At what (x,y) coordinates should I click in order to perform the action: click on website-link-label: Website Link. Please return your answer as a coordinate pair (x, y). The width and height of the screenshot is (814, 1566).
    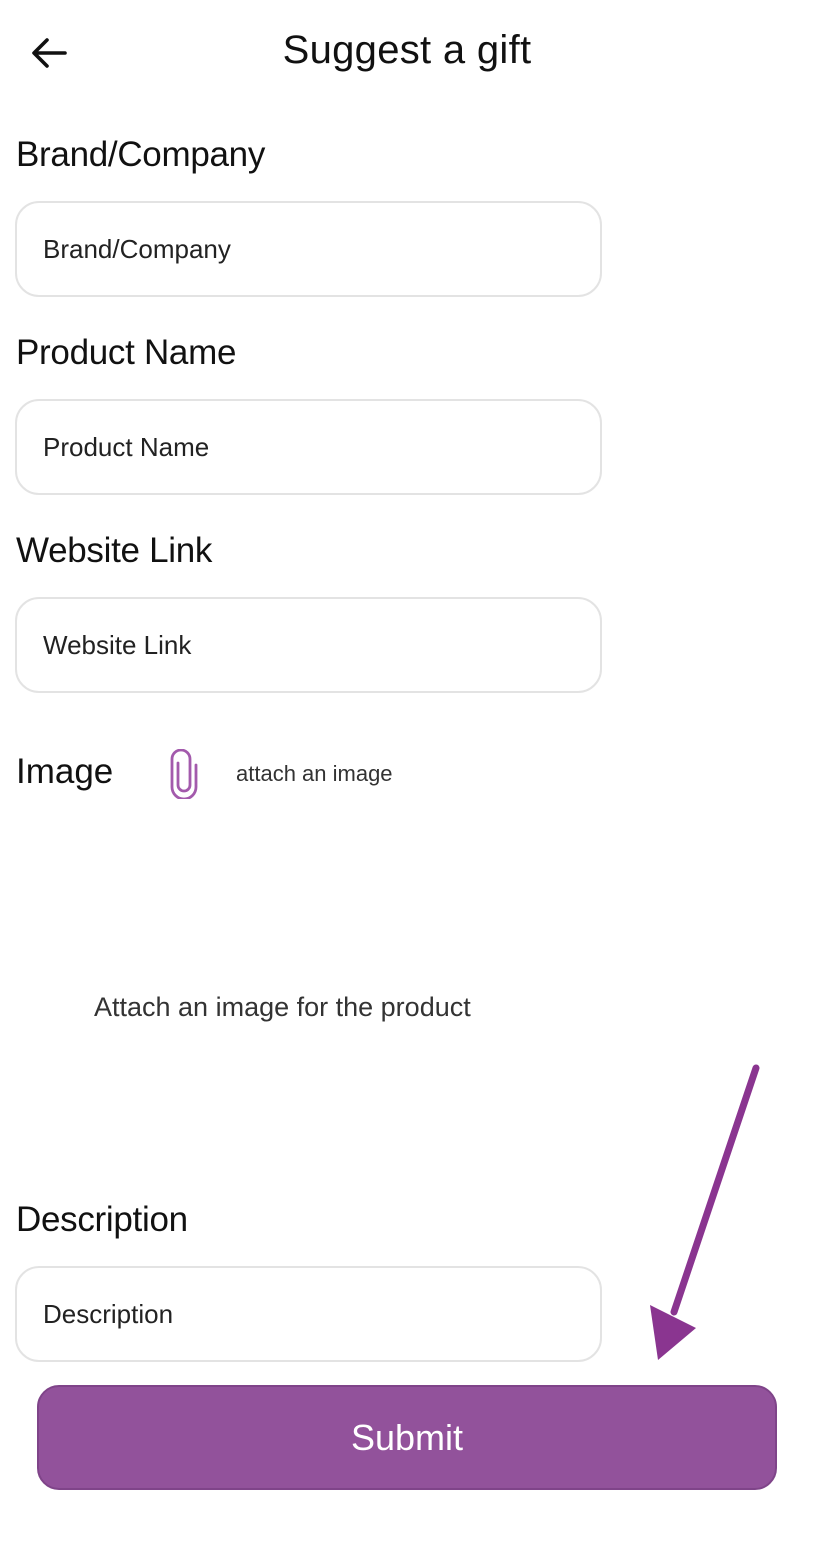
    Looking at the image, I should click on (114, 550).